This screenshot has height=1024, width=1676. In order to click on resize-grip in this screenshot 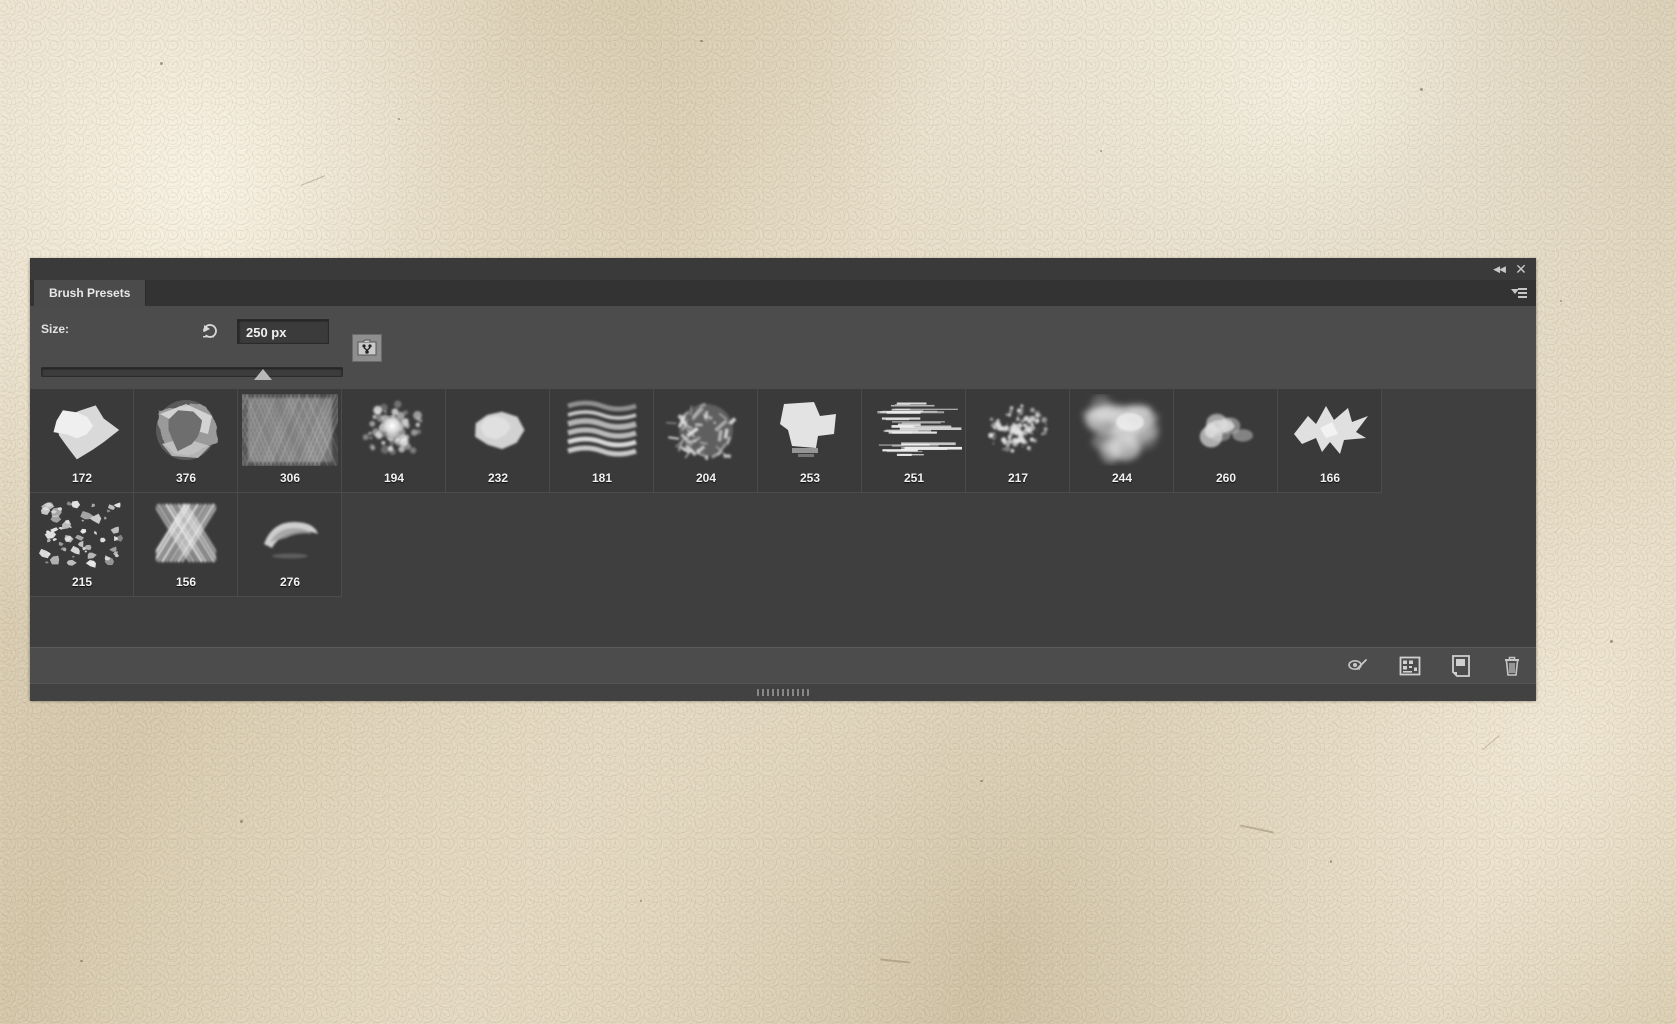, I will do `click(783, 692)`.